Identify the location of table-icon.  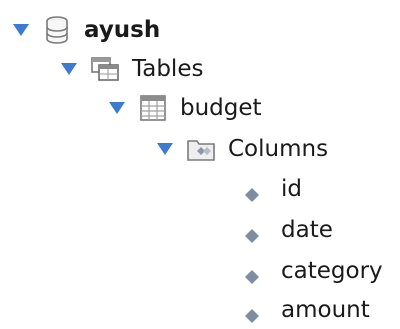
(153, 108).